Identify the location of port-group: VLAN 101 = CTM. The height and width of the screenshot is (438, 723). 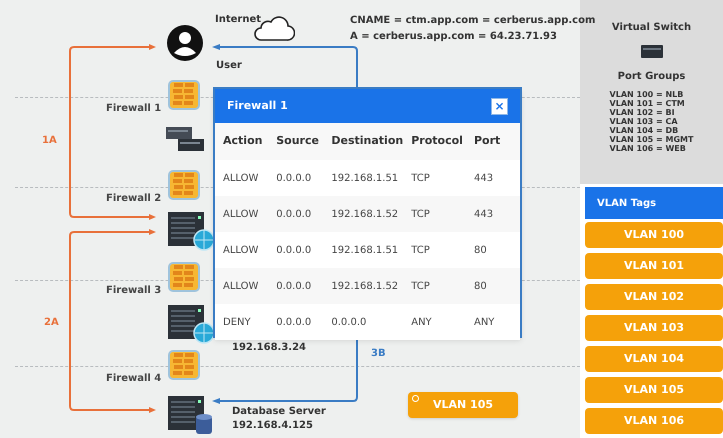
(647, 103).